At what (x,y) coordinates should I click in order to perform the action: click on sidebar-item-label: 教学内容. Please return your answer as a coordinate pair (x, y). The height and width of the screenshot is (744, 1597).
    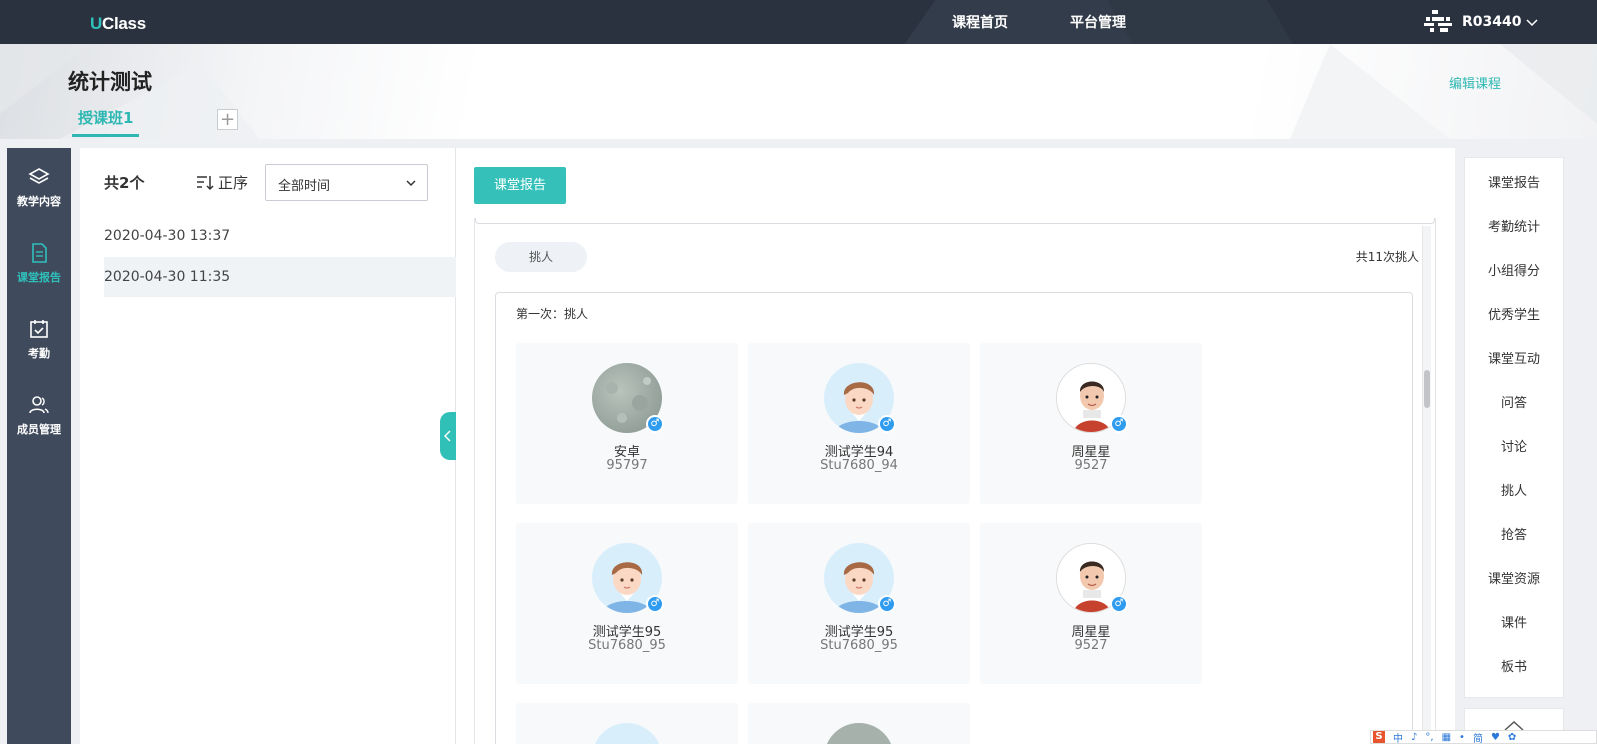
    Looking at the image, I should click on (39, 201).